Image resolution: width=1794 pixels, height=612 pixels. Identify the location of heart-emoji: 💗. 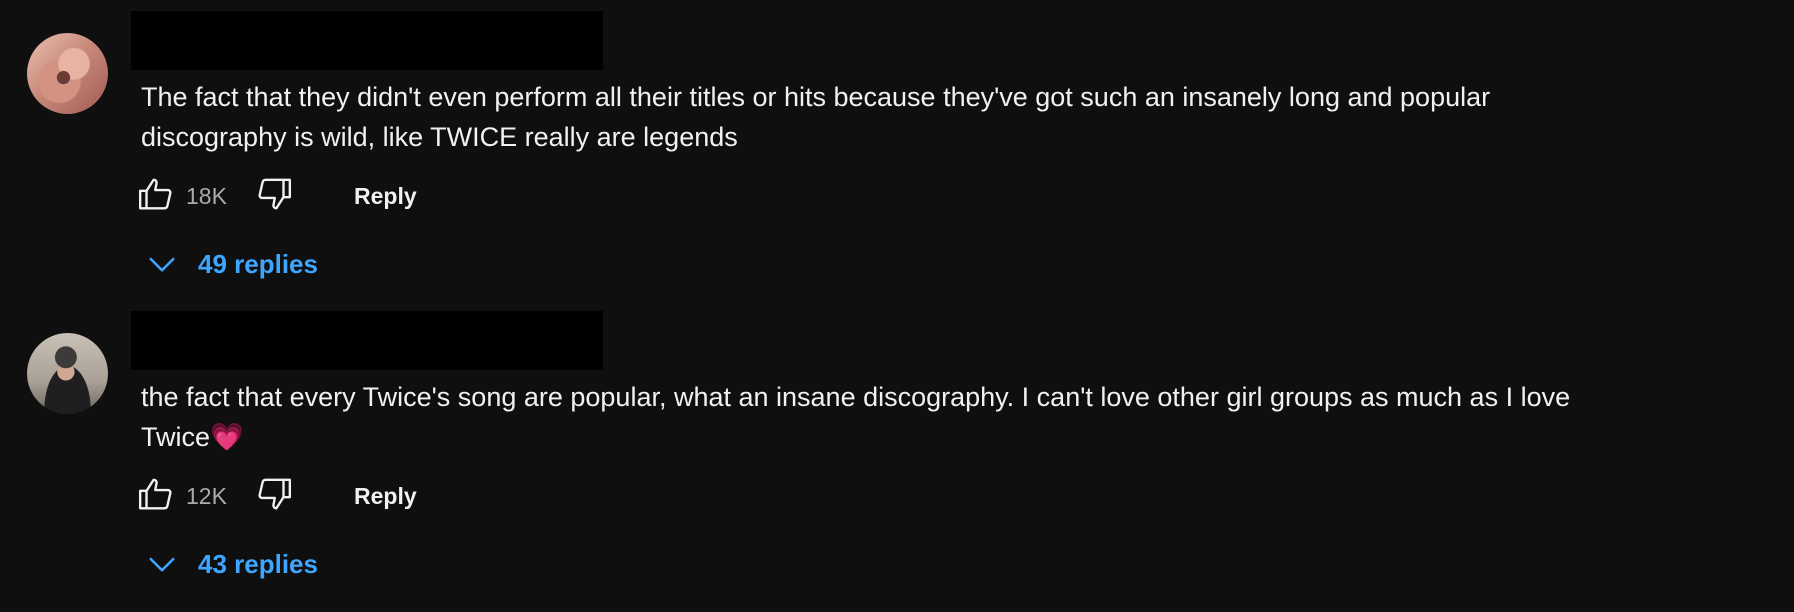
(227, 437).